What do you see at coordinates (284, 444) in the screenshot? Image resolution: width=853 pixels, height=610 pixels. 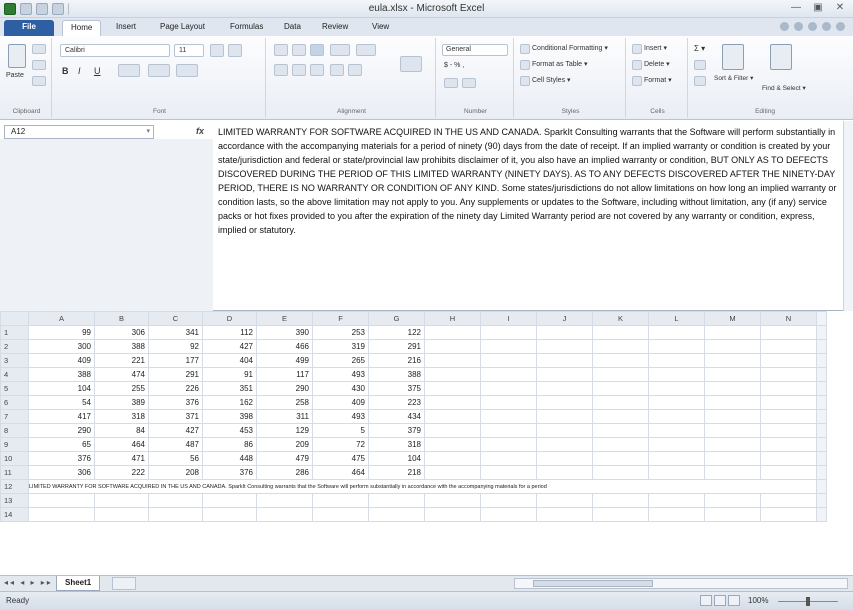 I see `table-cell: 209` at bounding box center [284, 444].